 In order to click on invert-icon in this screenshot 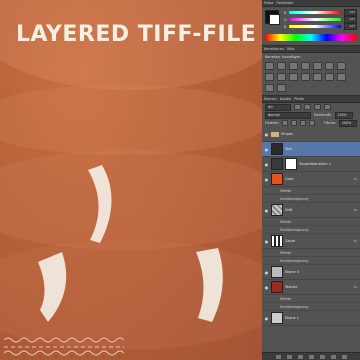, I will do `click(317, 77)`.